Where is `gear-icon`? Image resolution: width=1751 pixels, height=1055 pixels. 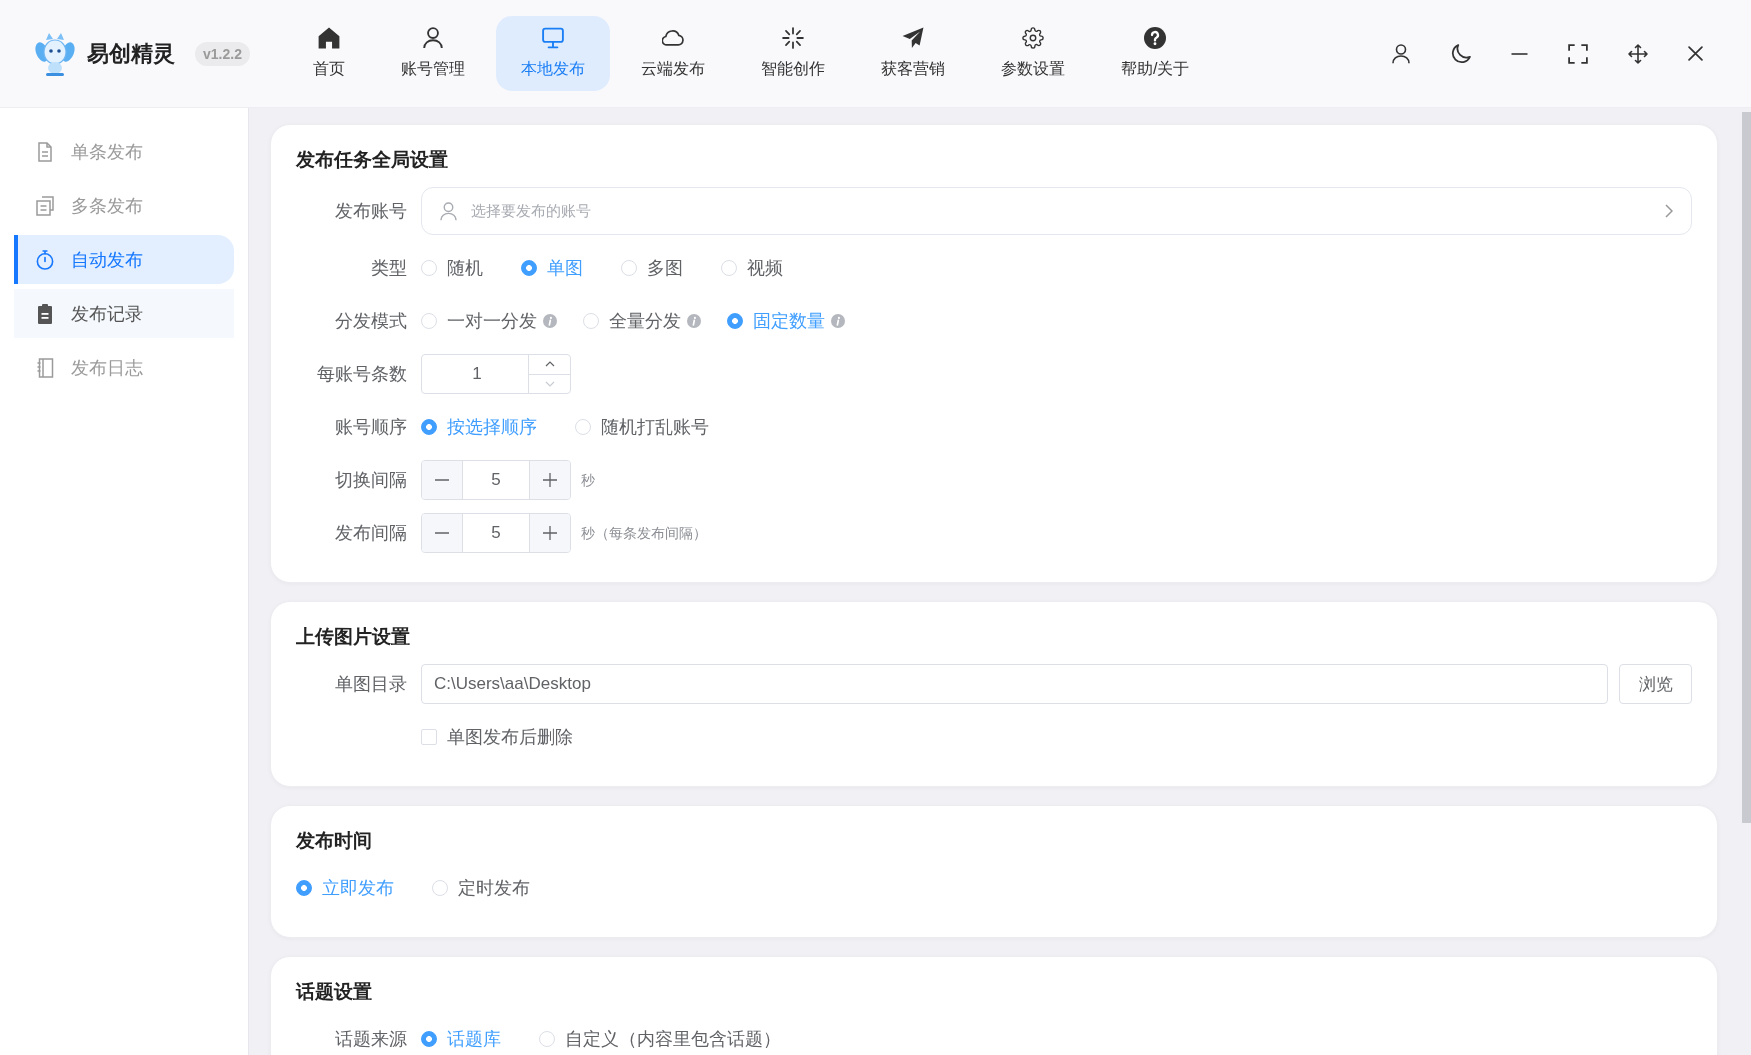 gear-icon is located at coordinates (1032, 38).